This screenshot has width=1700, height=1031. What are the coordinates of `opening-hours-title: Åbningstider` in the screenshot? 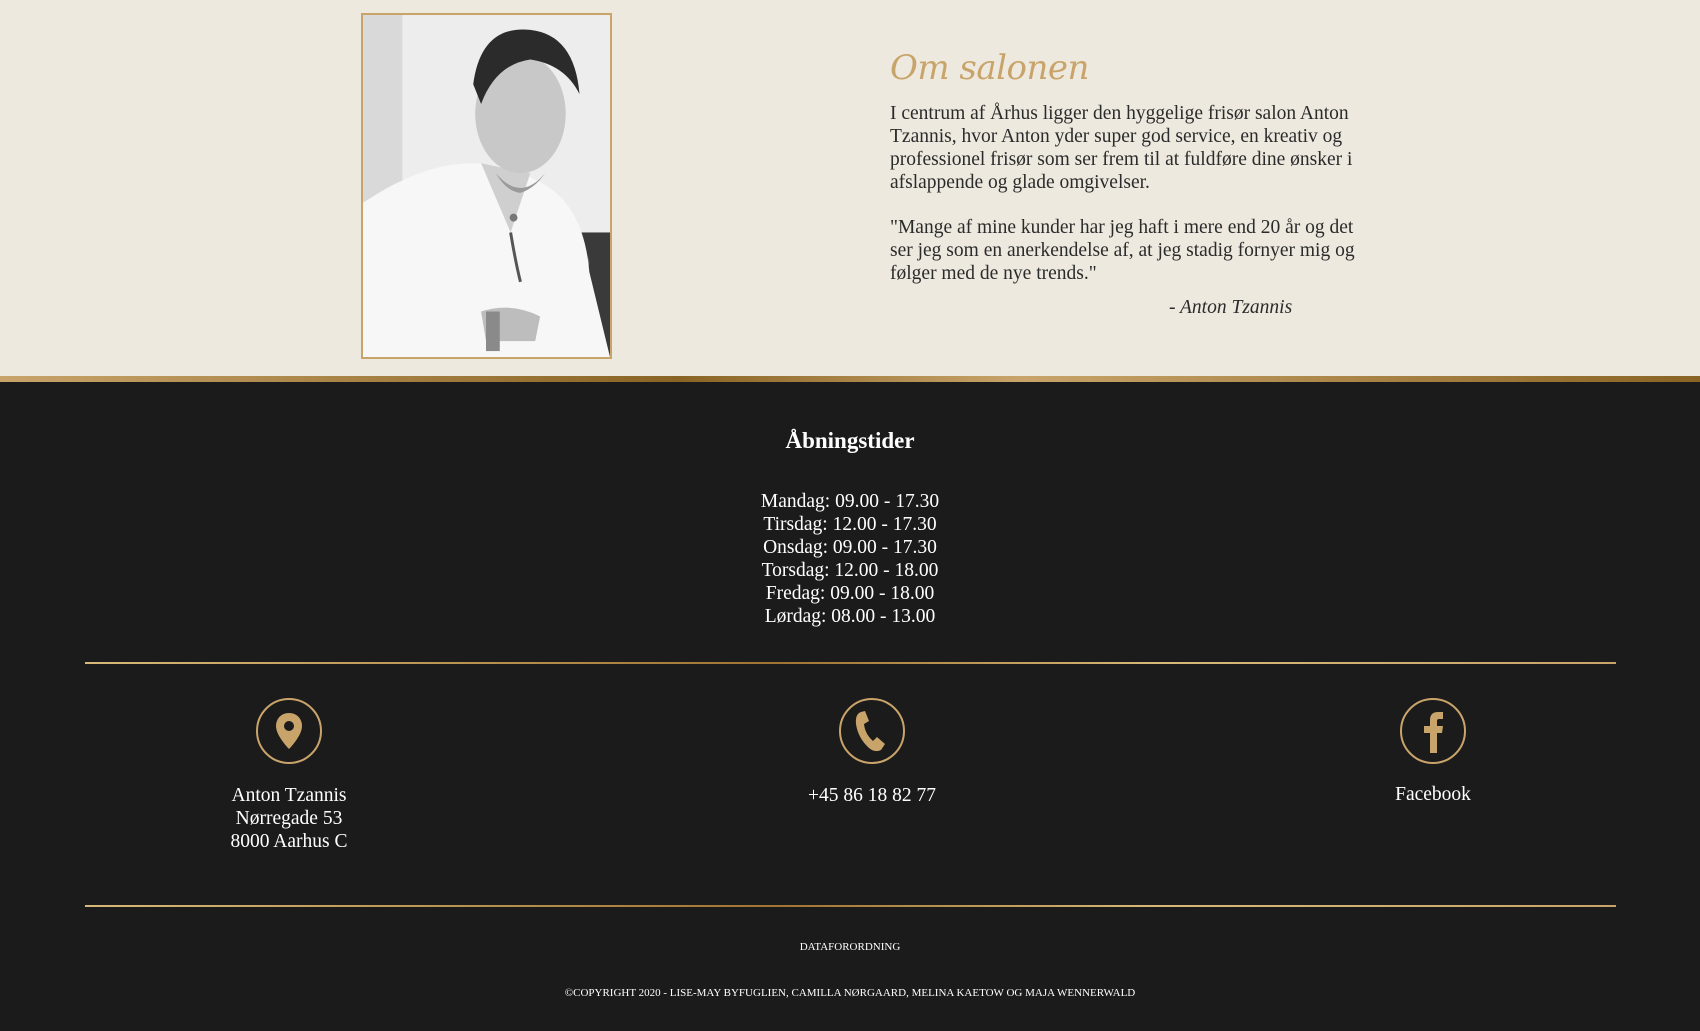 It's located at (850, 440).